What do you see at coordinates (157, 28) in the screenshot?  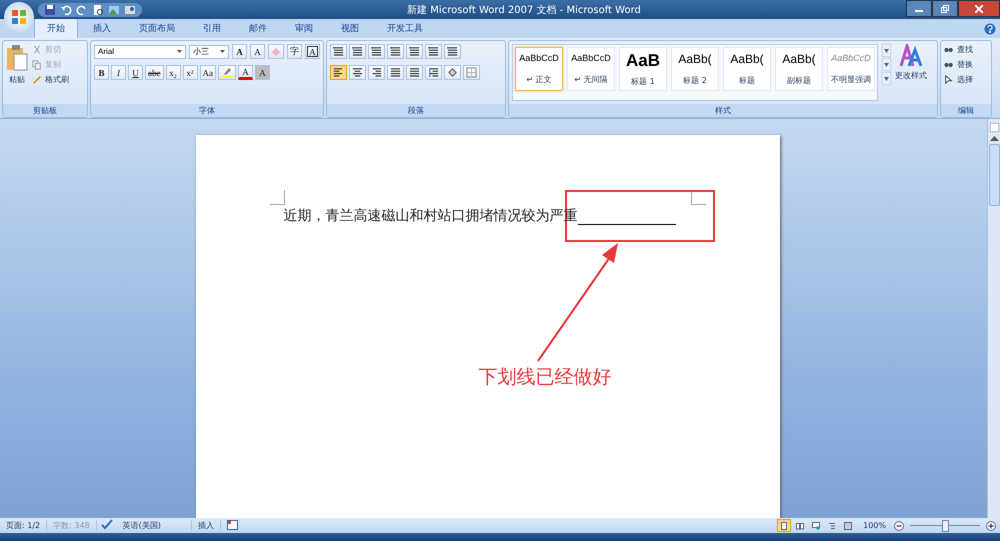 I see `ribbon-tab: 页面布局` at bounding box center [157, 28].